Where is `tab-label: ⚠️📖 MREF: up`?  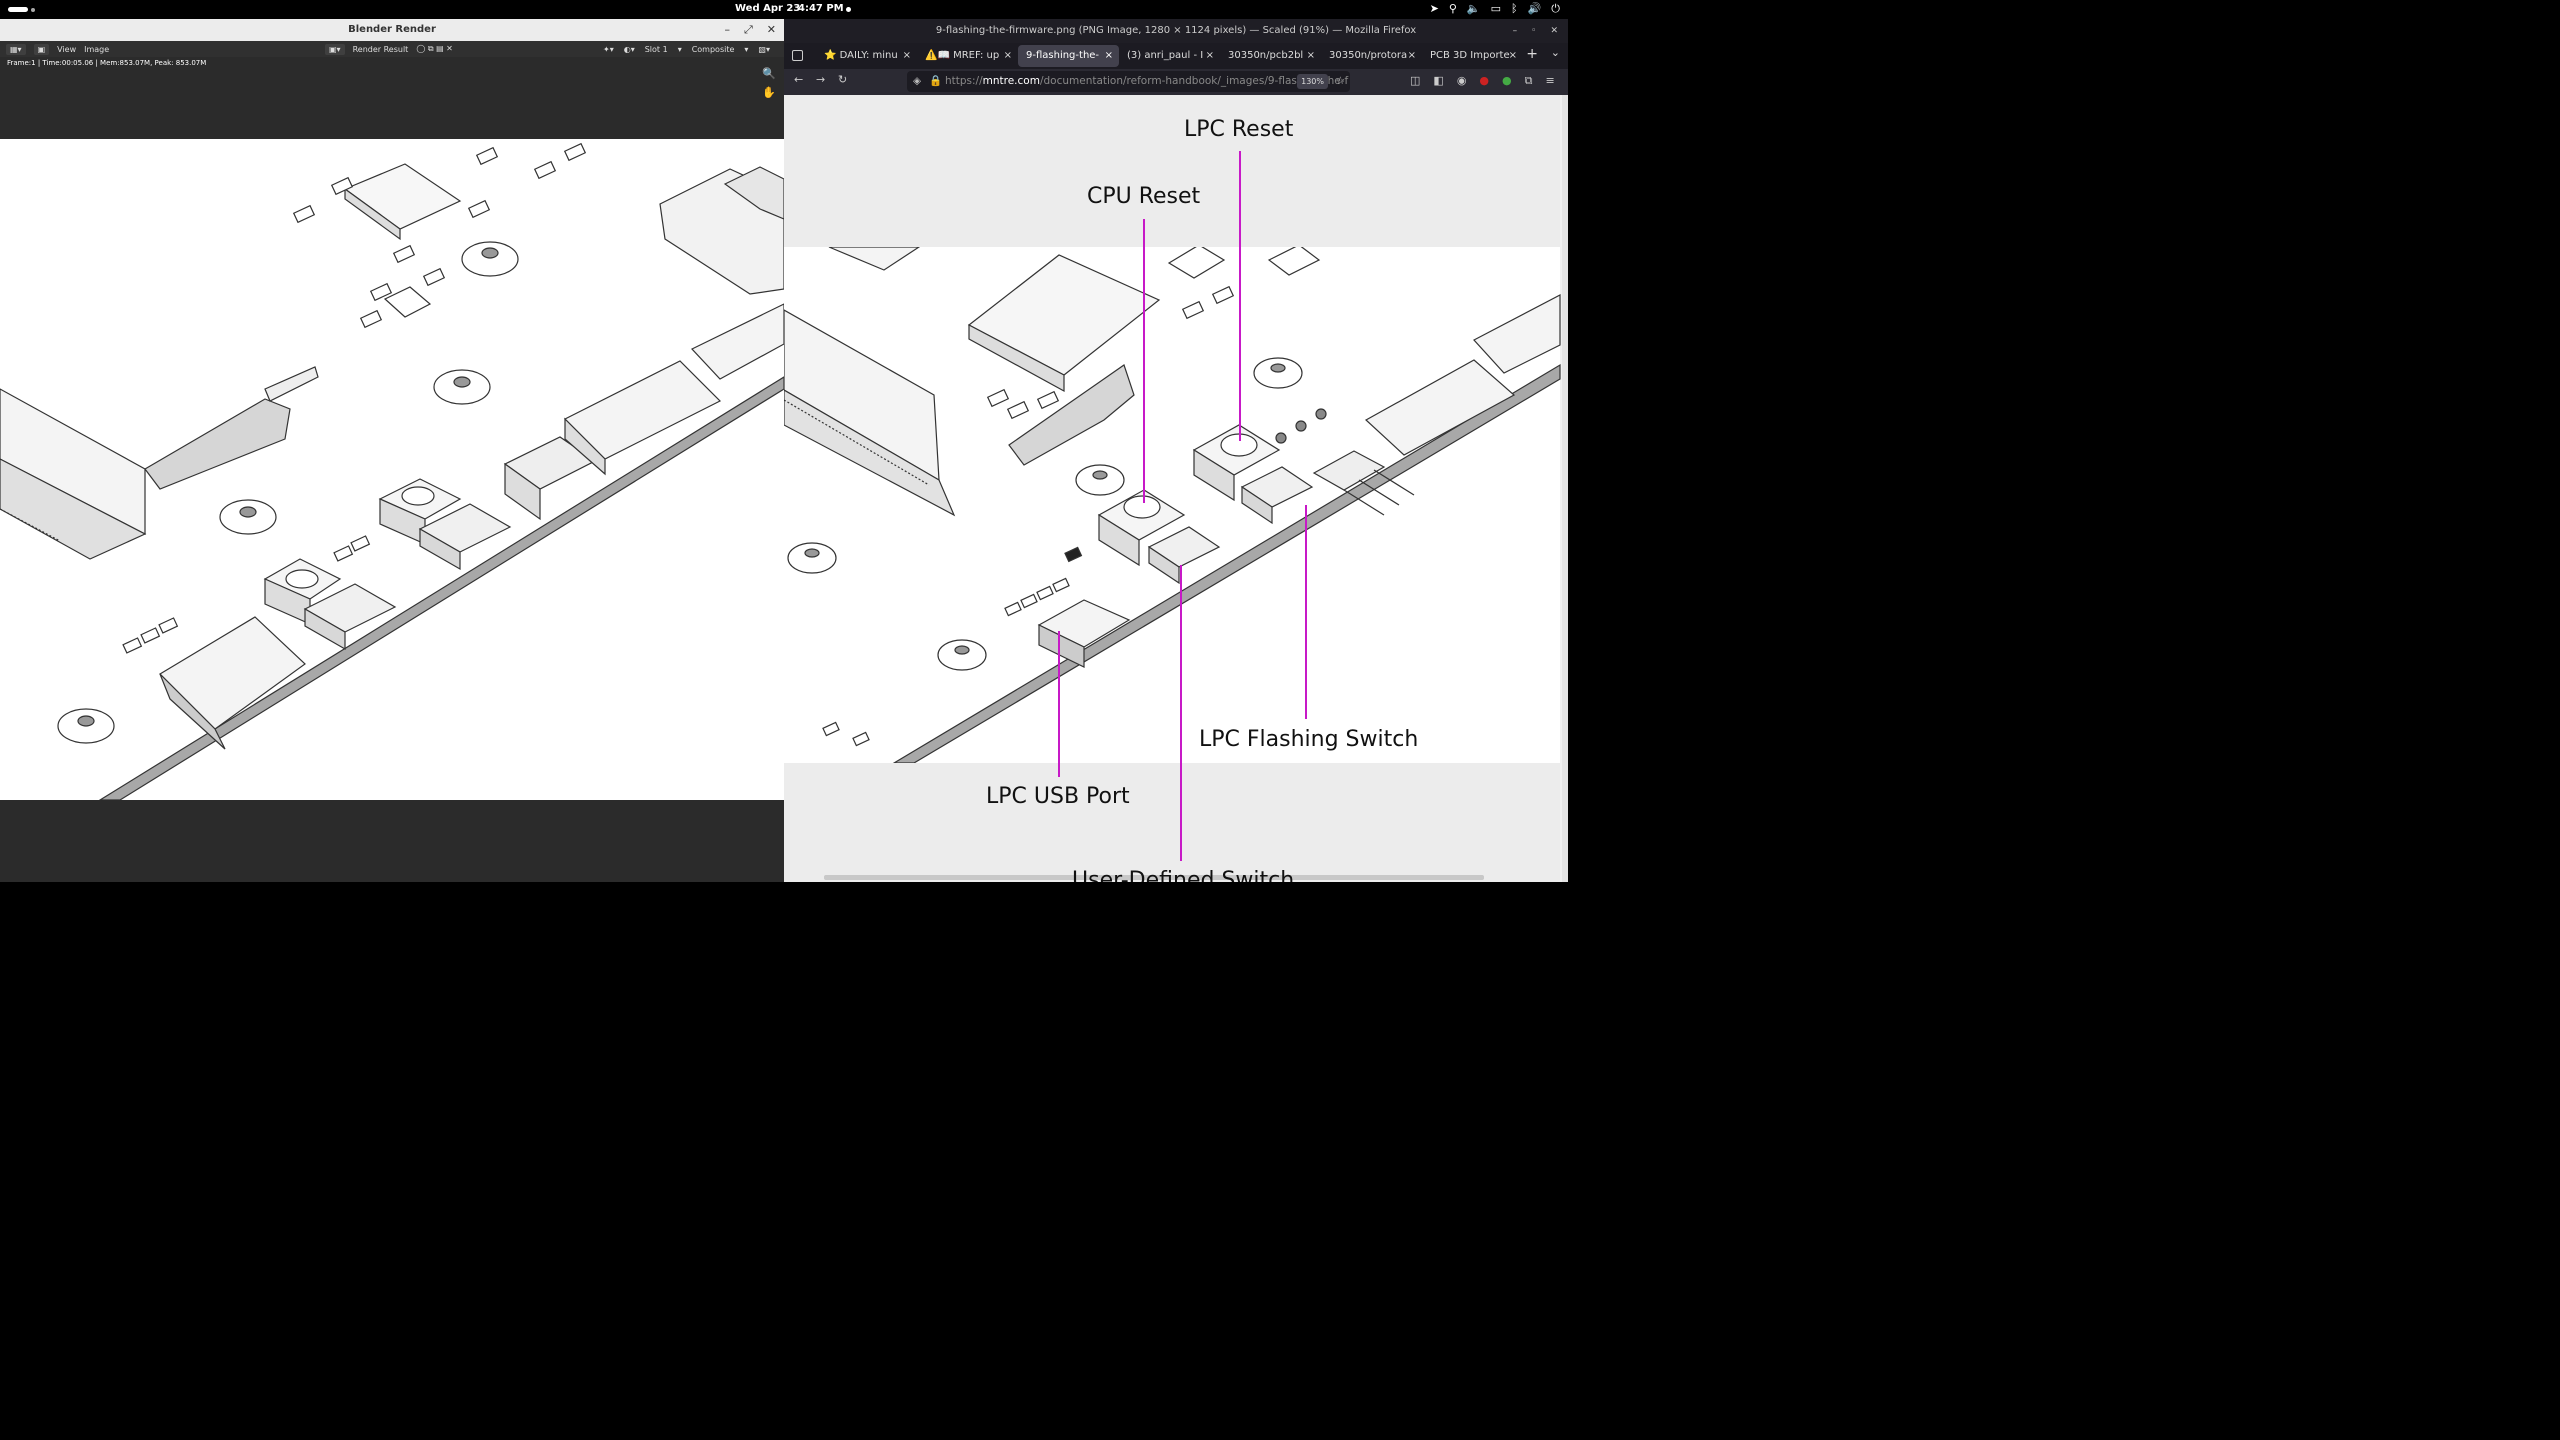 tab-label: ⚠️📖 MREF: up is located at coordinates (962, 55).